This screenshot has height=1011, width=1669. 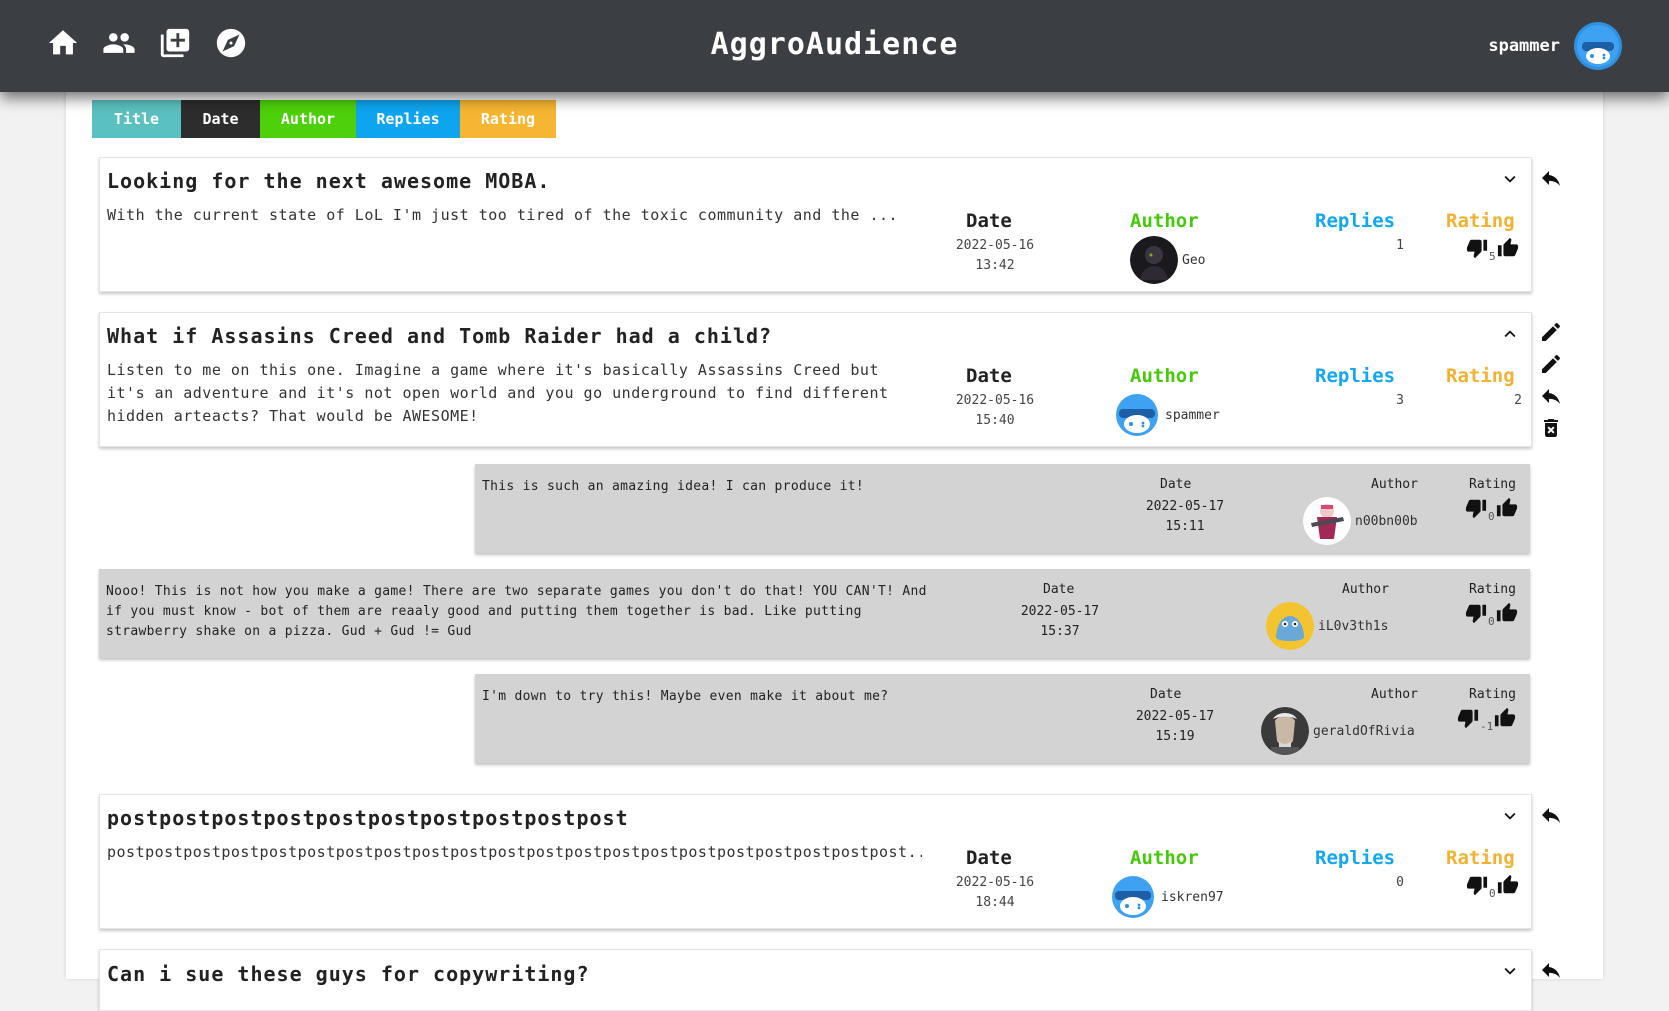 What do you see at coordinates (1510, 334) in the screenshot?
I see `chevron-up-icon` at bounding box center [1510, 334].